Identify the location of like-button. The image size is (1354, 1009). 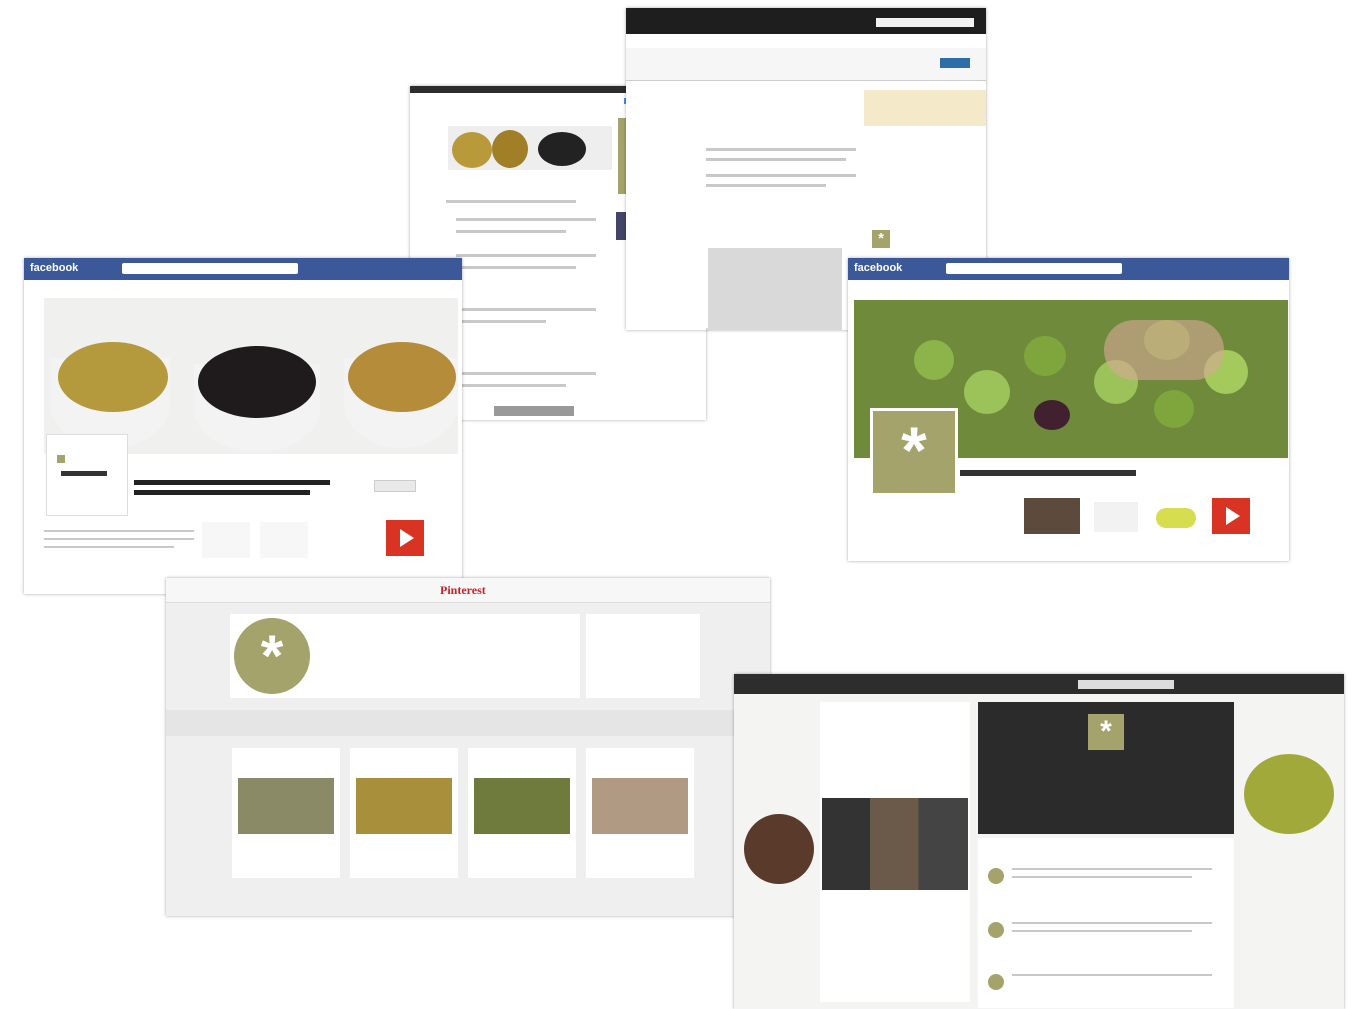
(395, 486).